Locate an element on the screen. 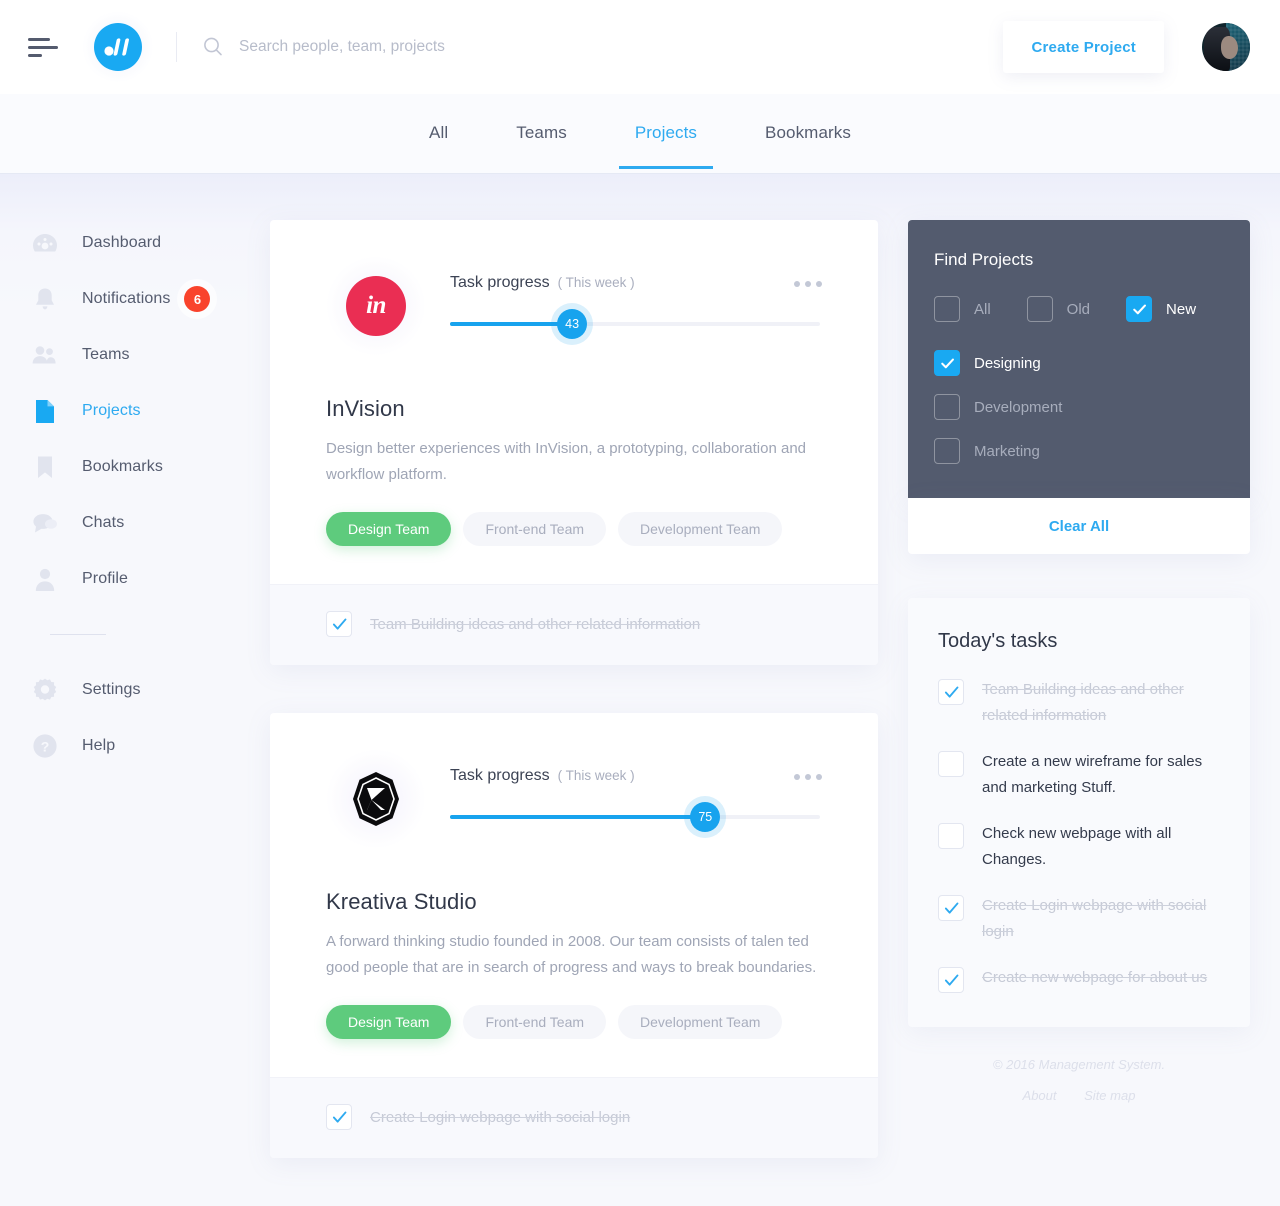 The width and height of the screenshot is (1280, 1206). task-item: Create Login webpage with social login is located at coordinates (1079, 919).